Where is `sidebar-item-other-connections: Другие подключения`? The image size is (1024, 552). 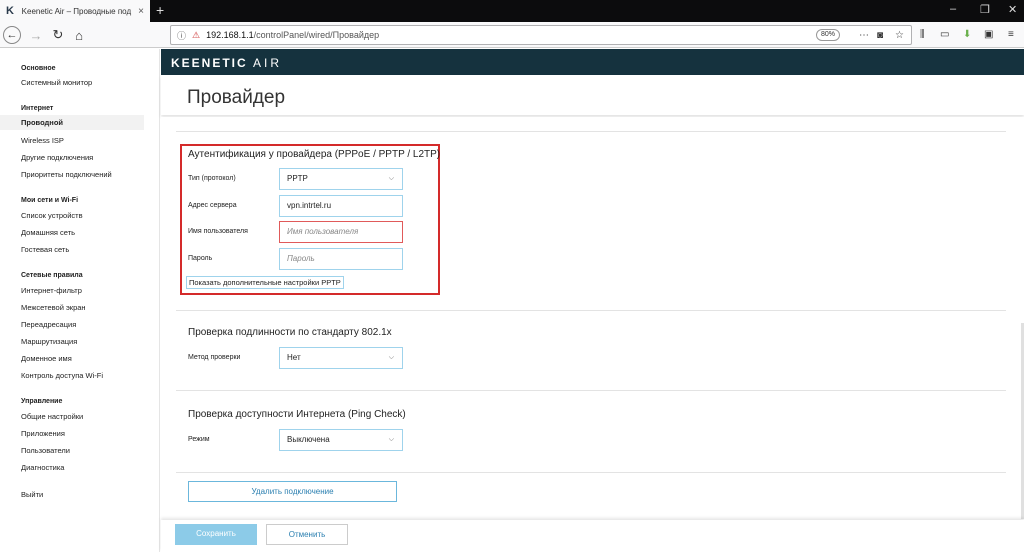 sidebar-item-other-connections: Другие подключения is located at coordinates (57, 157).